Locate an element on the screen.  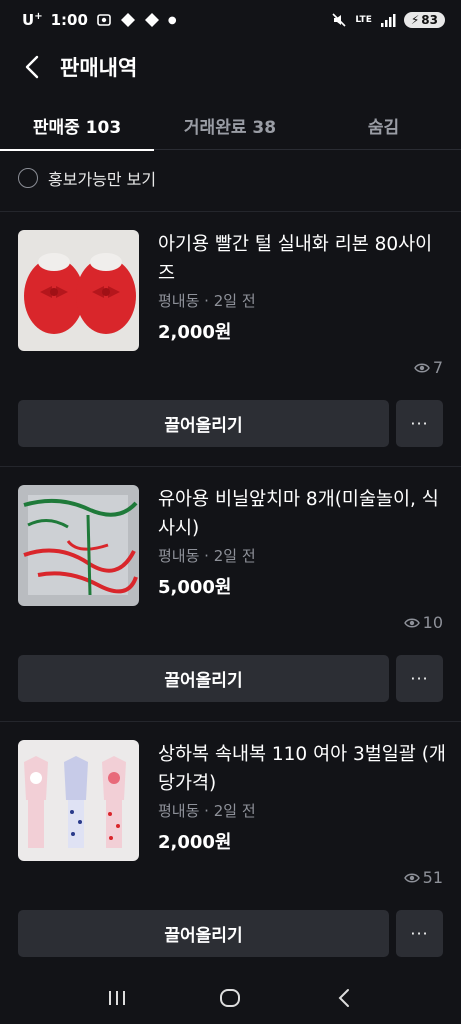
filter-label: 홍보가능만 보기 is located at coordinates (102, 179).